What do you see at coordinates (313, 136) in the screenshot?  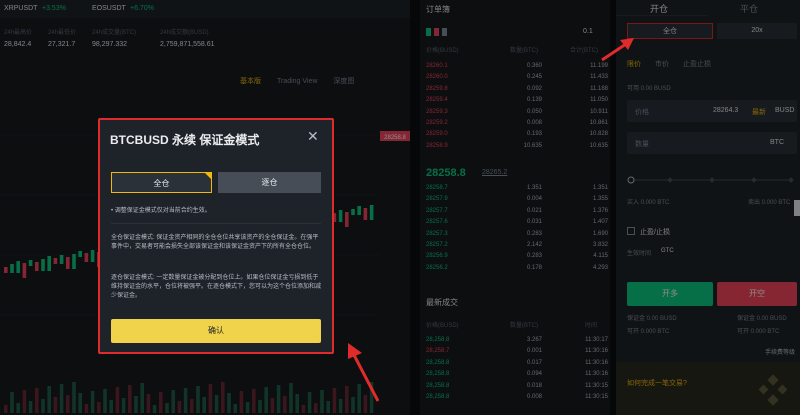 I see `close-icon: ✕` at bounding box center [313, 136].